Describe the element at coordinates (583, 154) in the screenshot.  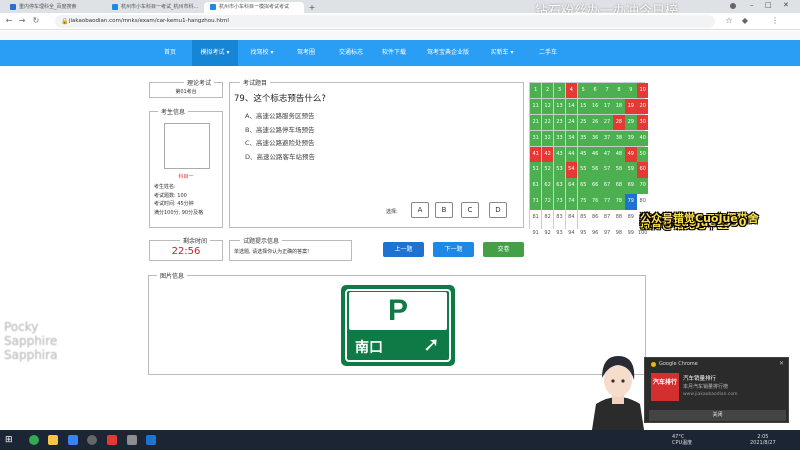
I see `answer-grid-cell: 45` at that location.